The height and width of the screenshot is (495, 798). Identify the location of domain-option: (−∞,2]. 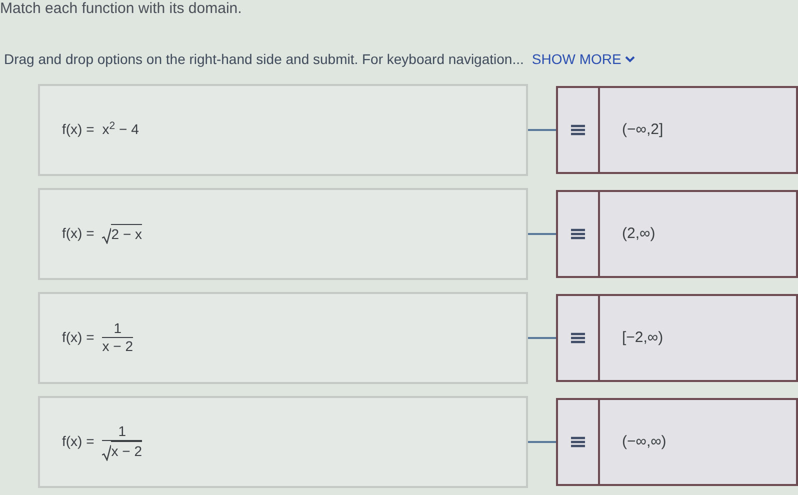
(643, 129).